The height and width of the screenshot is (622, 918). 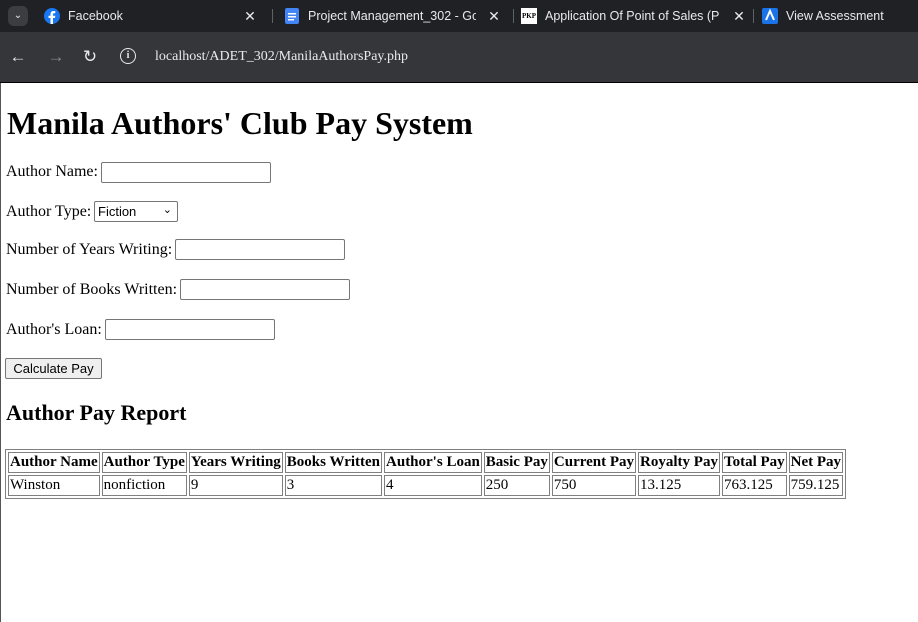 What do you see at coordinates (260, 249) in the screenshot?
I see `years-writing-input` at bounding box center [260, 249].